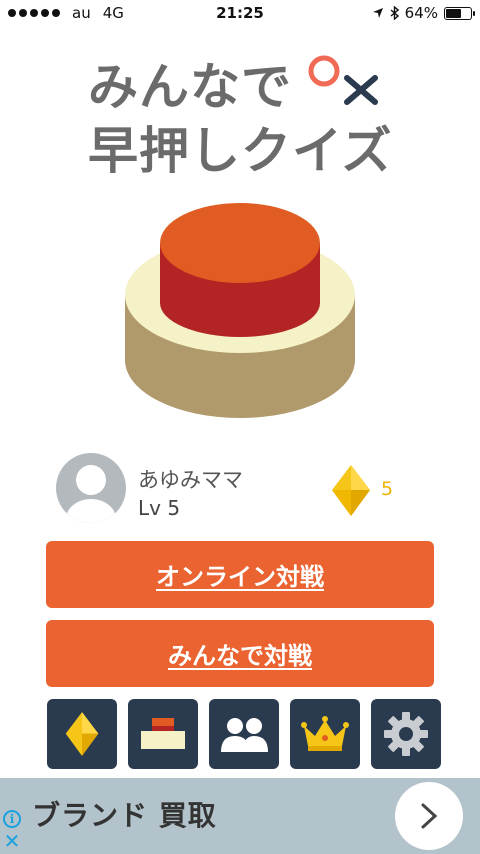 This screenshot has height=854, width=480. What do you see at coordinates (91, 494) in the screenshot?
I see `user-silhouette-icon` at bounding box center [91, 494].